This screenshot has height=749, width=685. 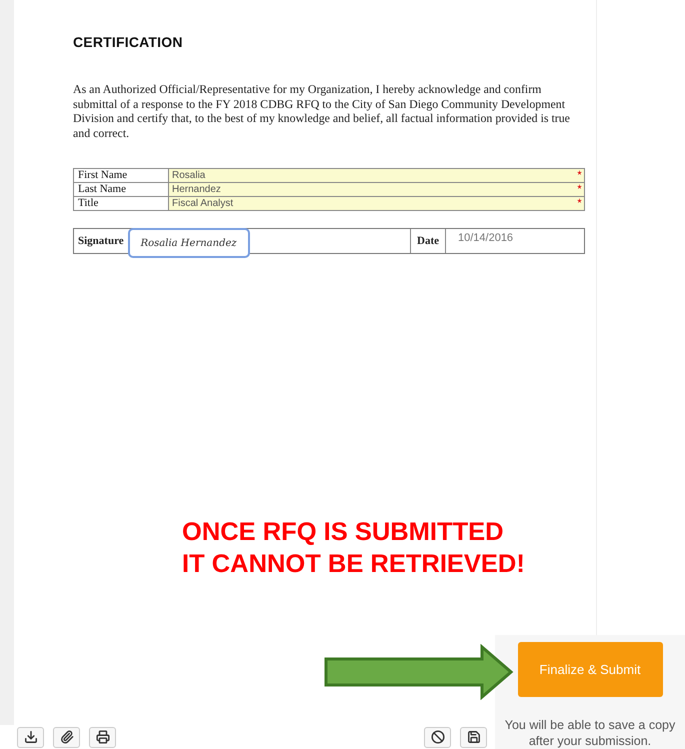 I want to click on download-icon, so click(x=31, y=737).